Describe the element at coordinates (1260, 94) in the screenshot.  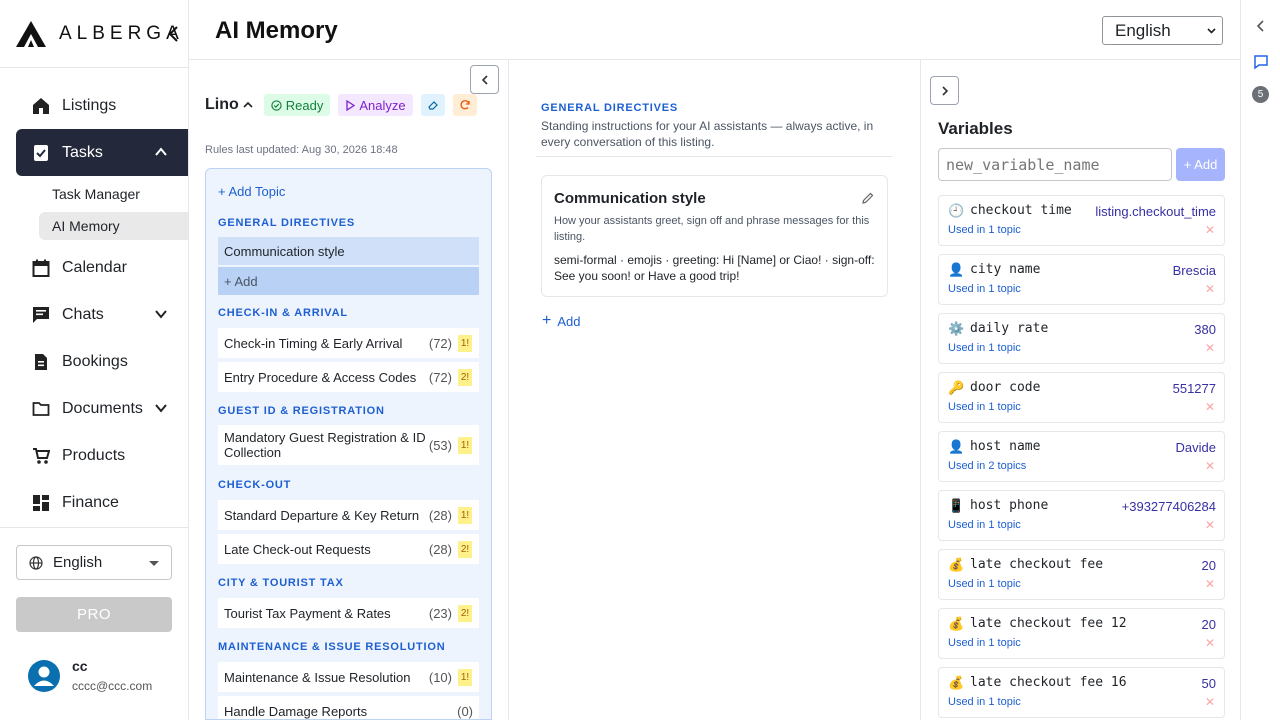
I see `notification-badge: 5` at that location.